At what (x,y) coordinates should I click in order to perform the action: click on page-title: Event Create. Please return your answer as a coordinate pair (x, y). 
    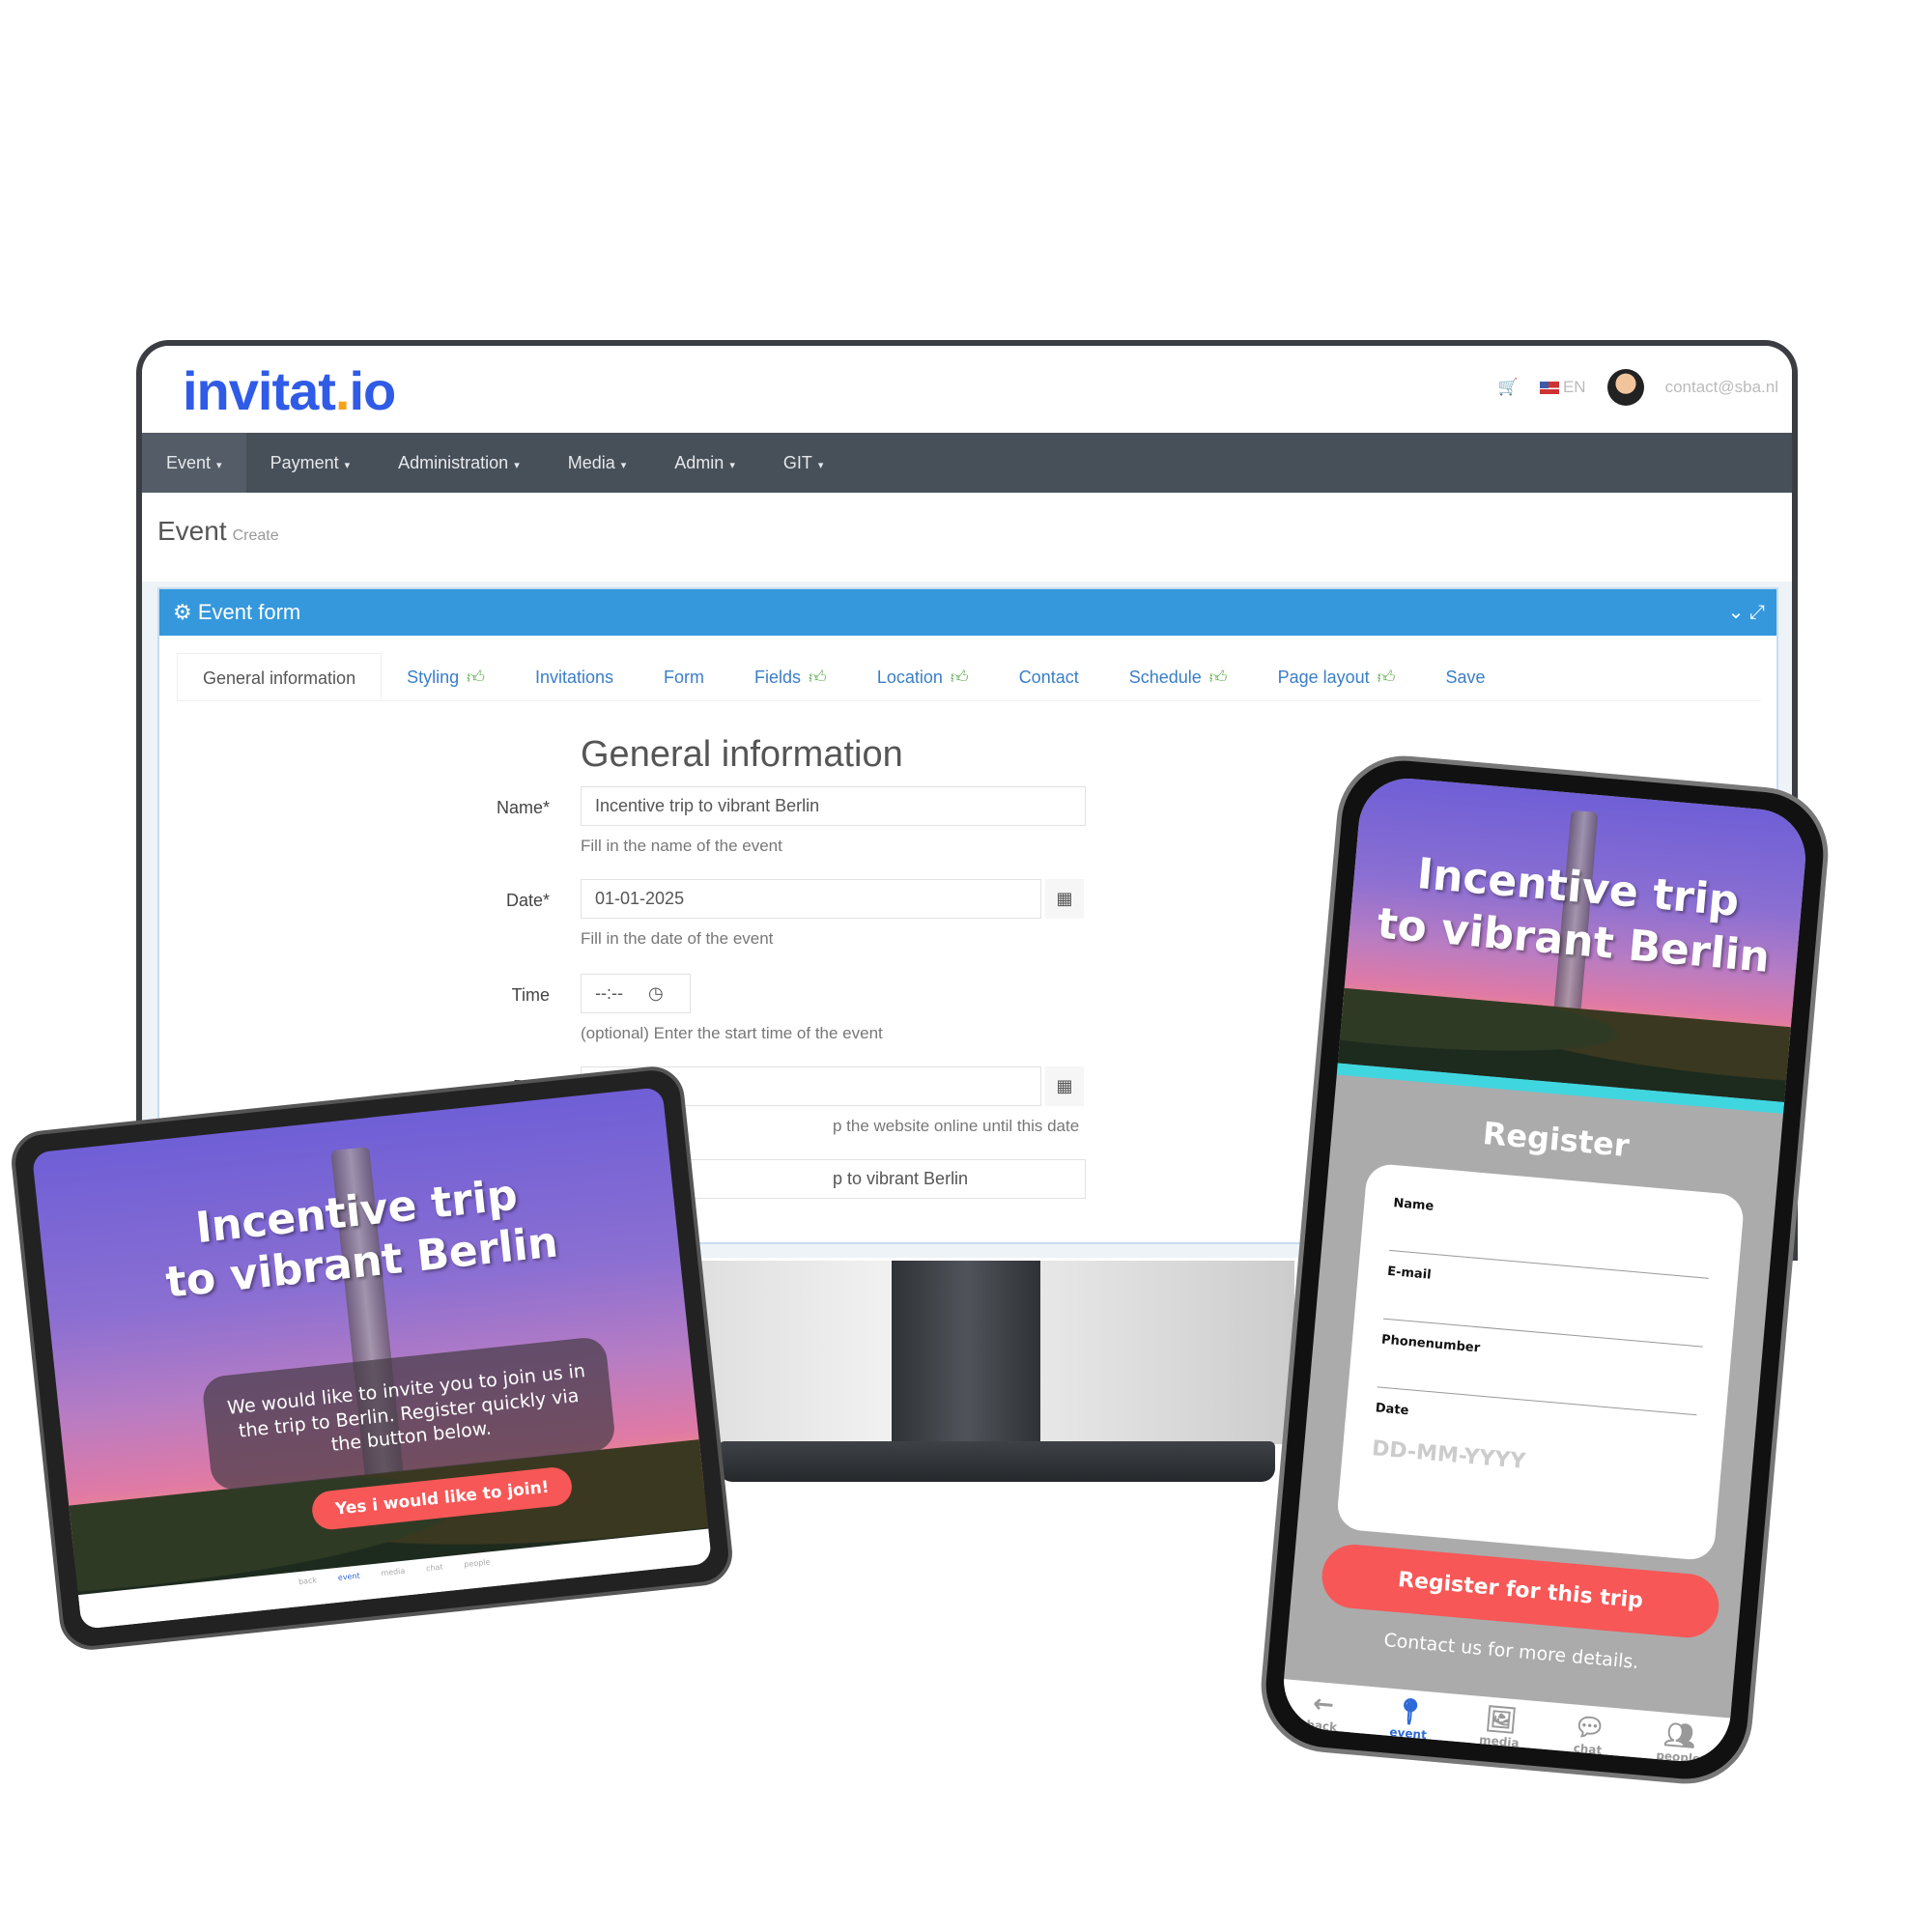
    Looking at the image, I should click on (218, 531).